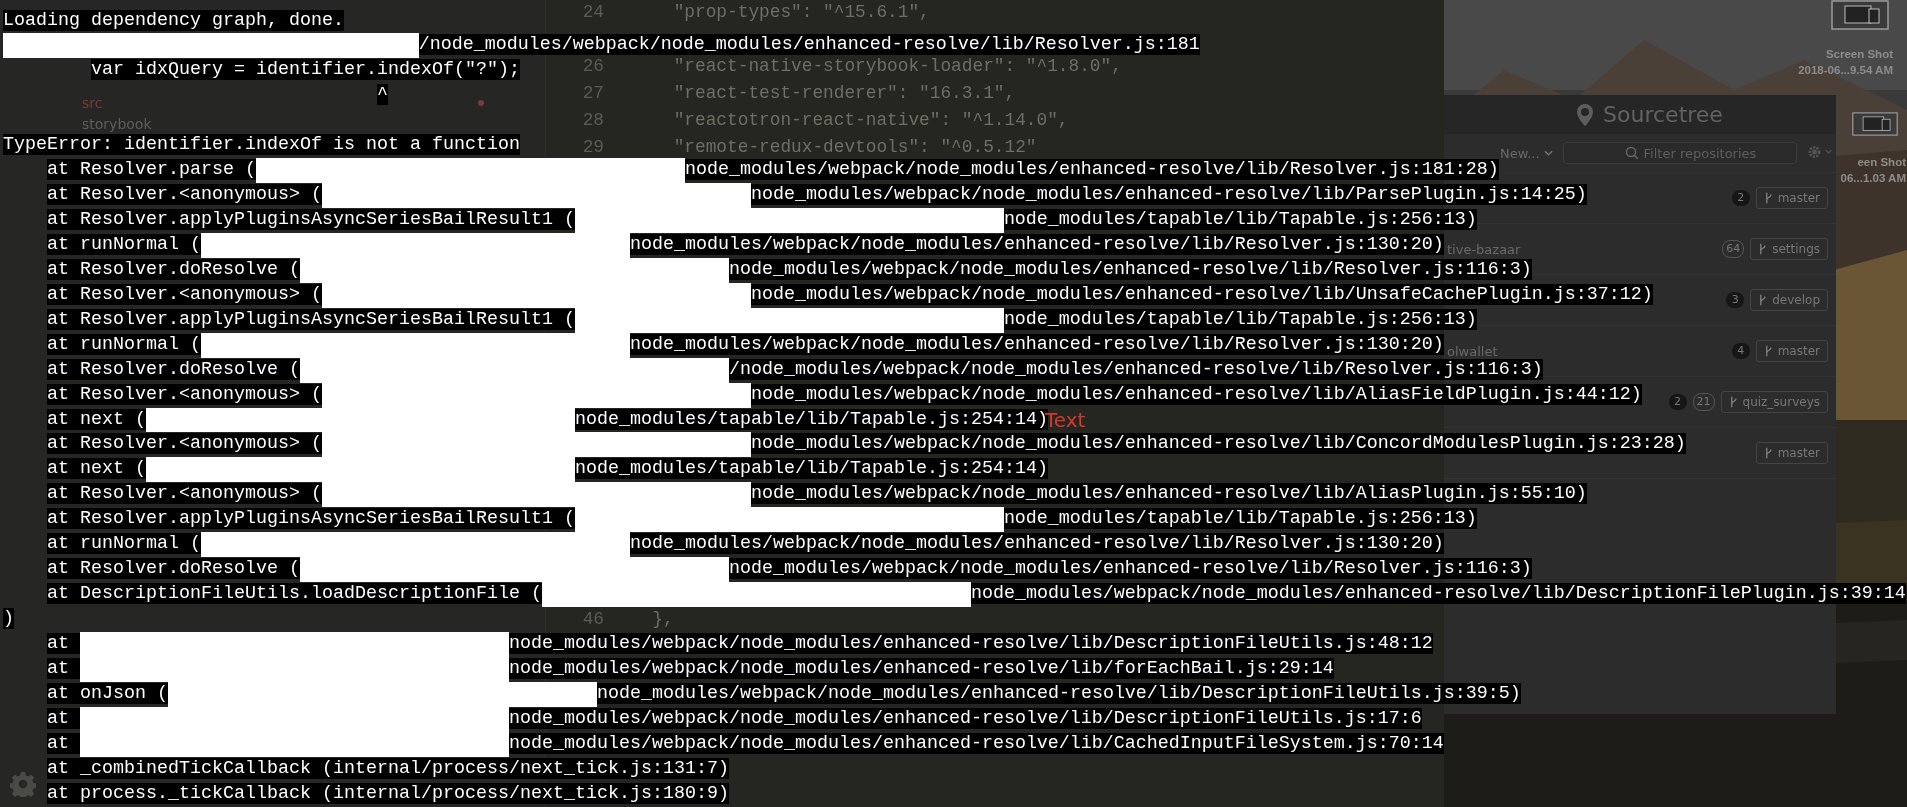 This screenshot has width=1907, height=807. Describe the element at coordinates (173, 20) in the screenshot. I see `terminal-text: Loading dependency graph, done.` at that location.